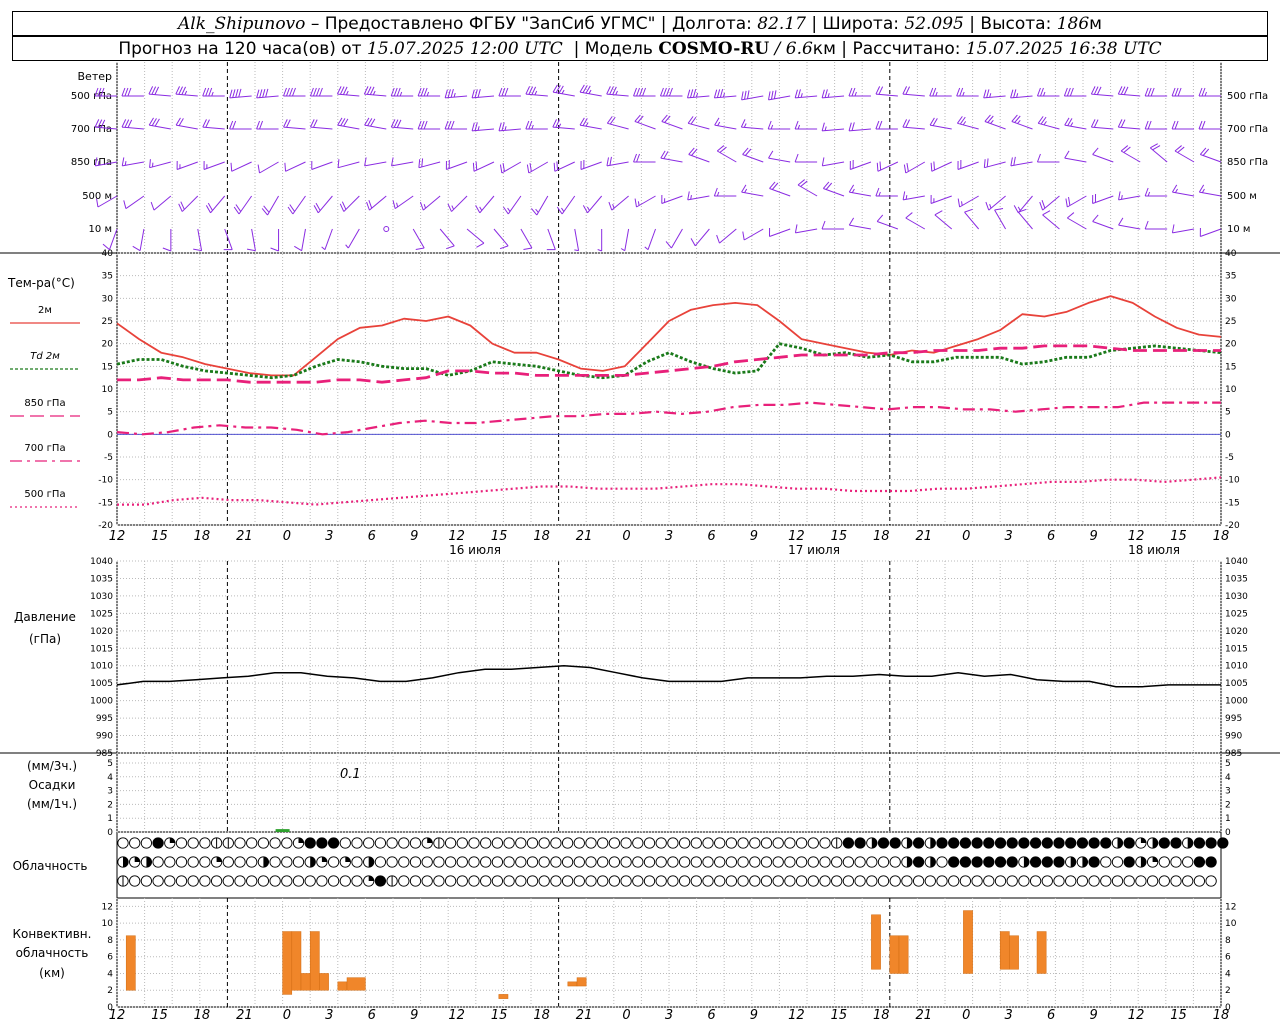  I want to click on y-tick-label-right: 10, so click(1231, 390).